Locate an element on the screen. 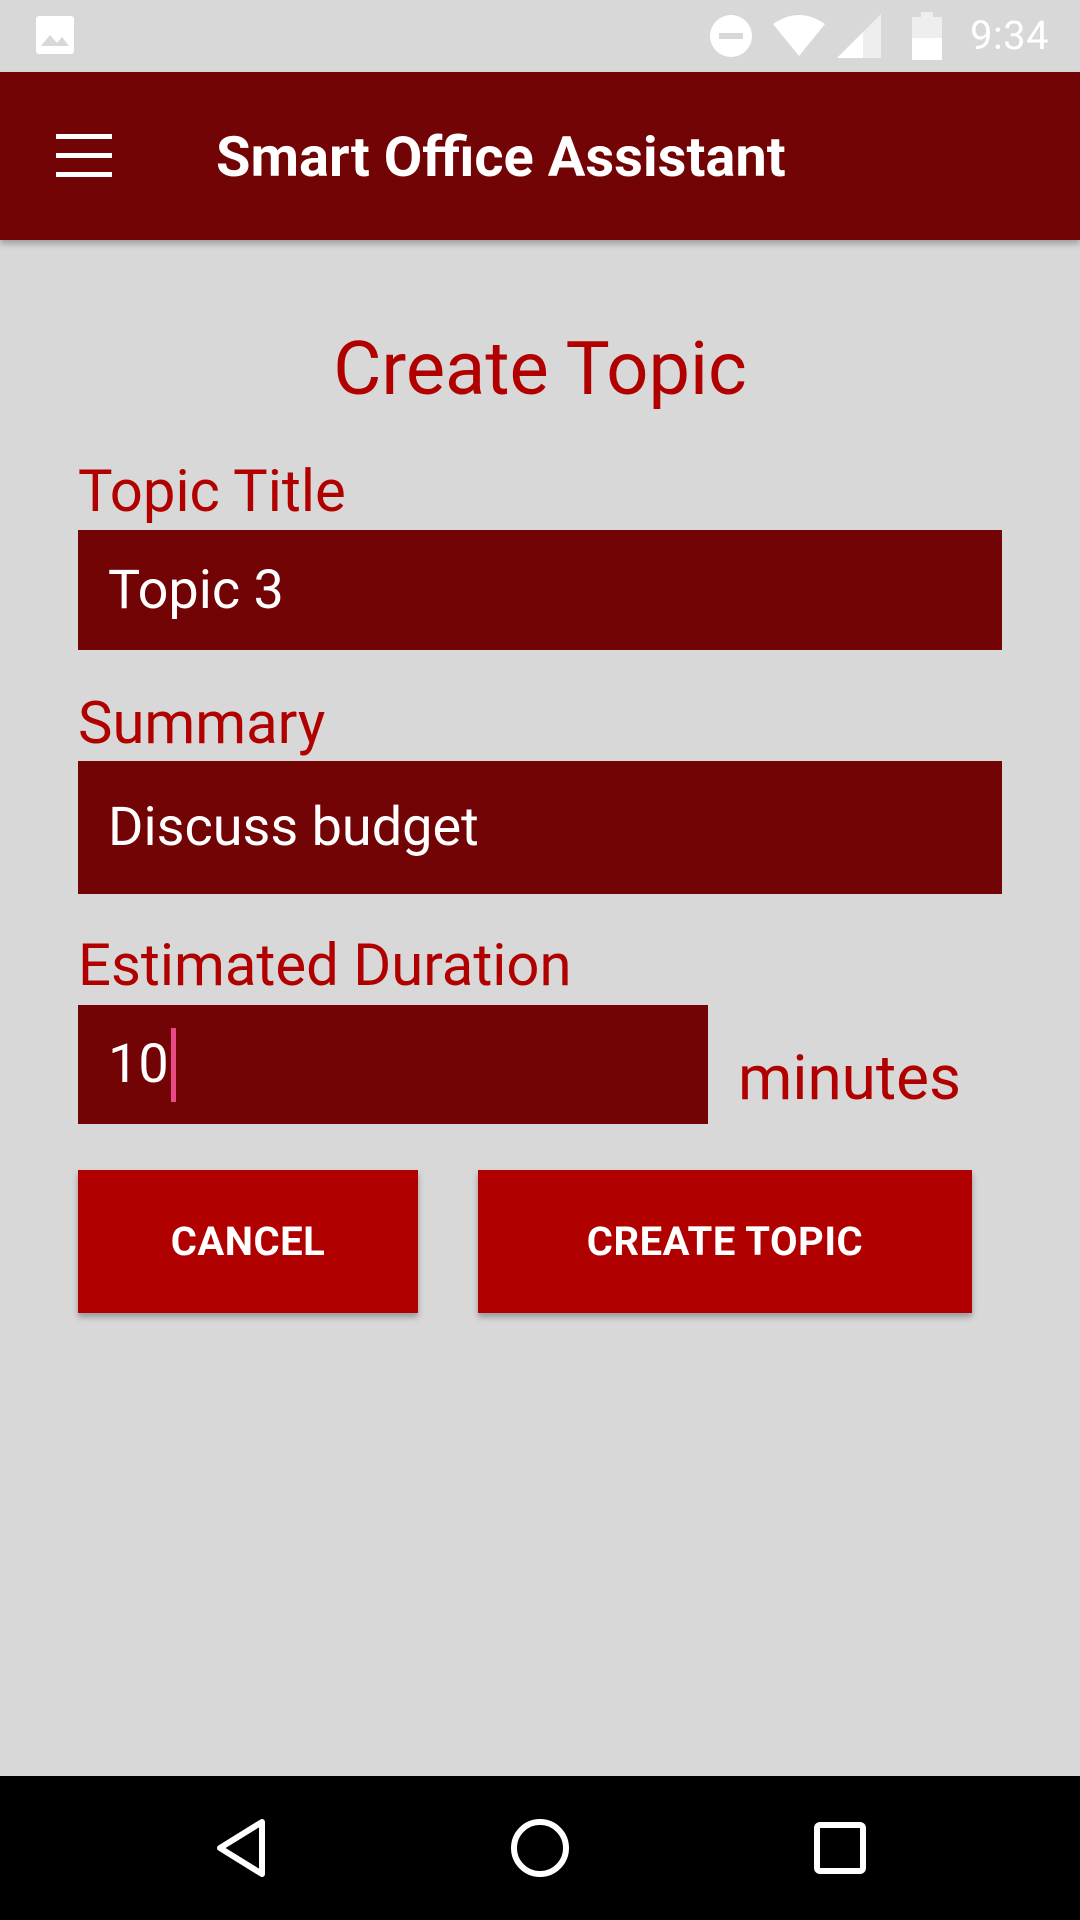 Image resolution: width=1080 pixels, height=1920 pixels. summary-input: Discuss budget is located at coordinates (540, 827).